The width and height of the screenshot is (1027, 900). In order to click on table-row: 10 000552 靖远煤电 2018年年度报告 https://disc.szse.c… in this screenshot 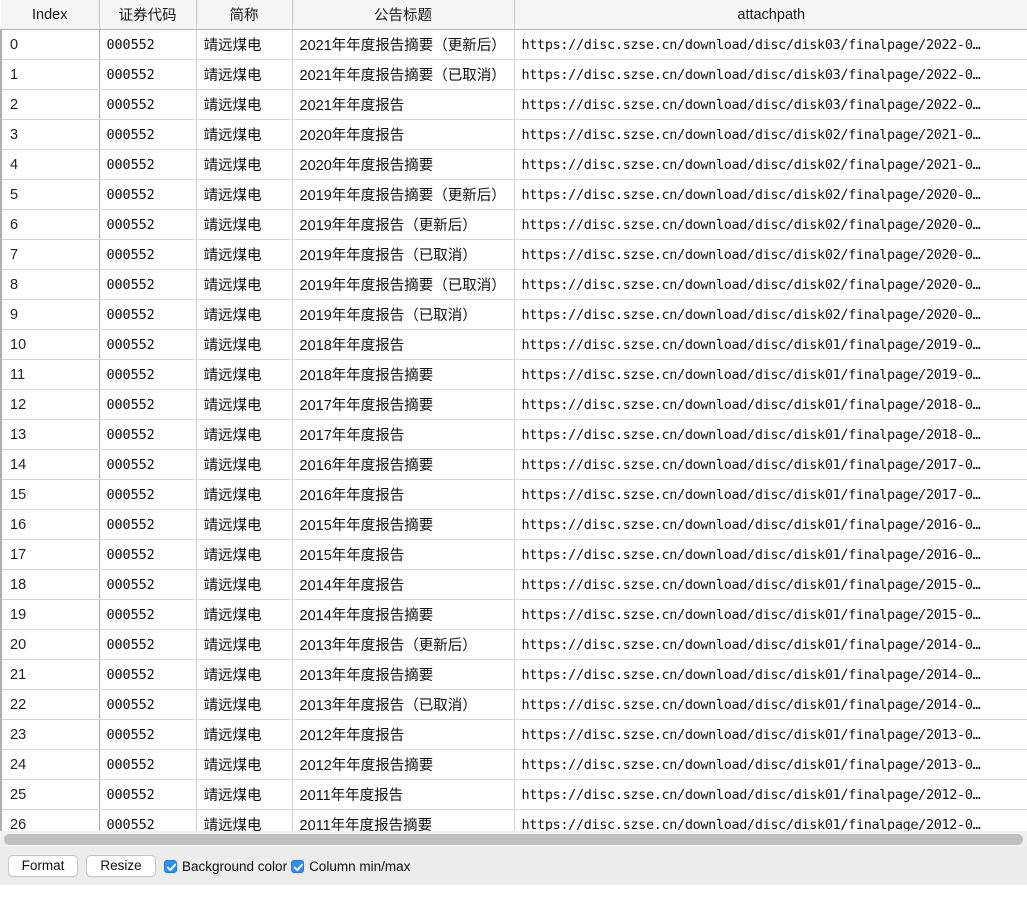, I will do `click(513, 344)`.